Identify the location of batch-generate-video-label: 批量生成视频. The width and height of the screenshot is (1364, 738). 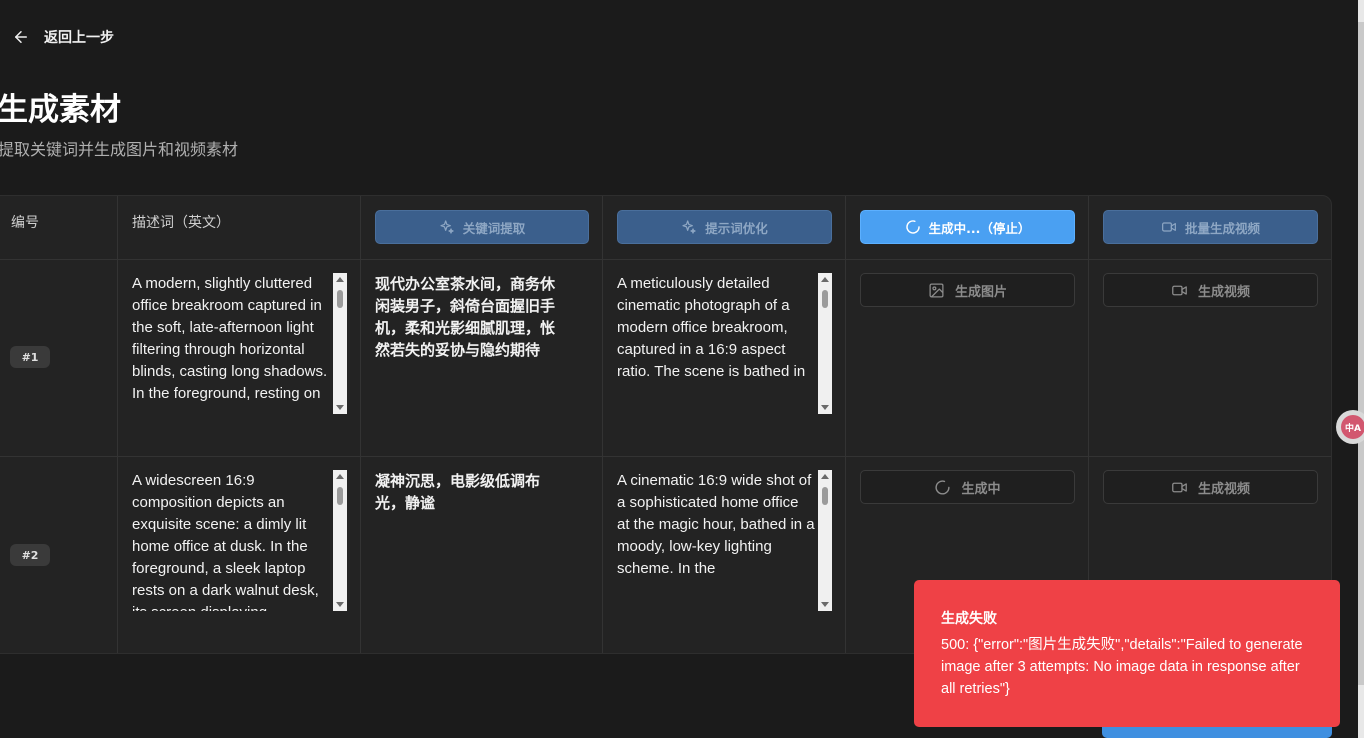
(1222, 228).